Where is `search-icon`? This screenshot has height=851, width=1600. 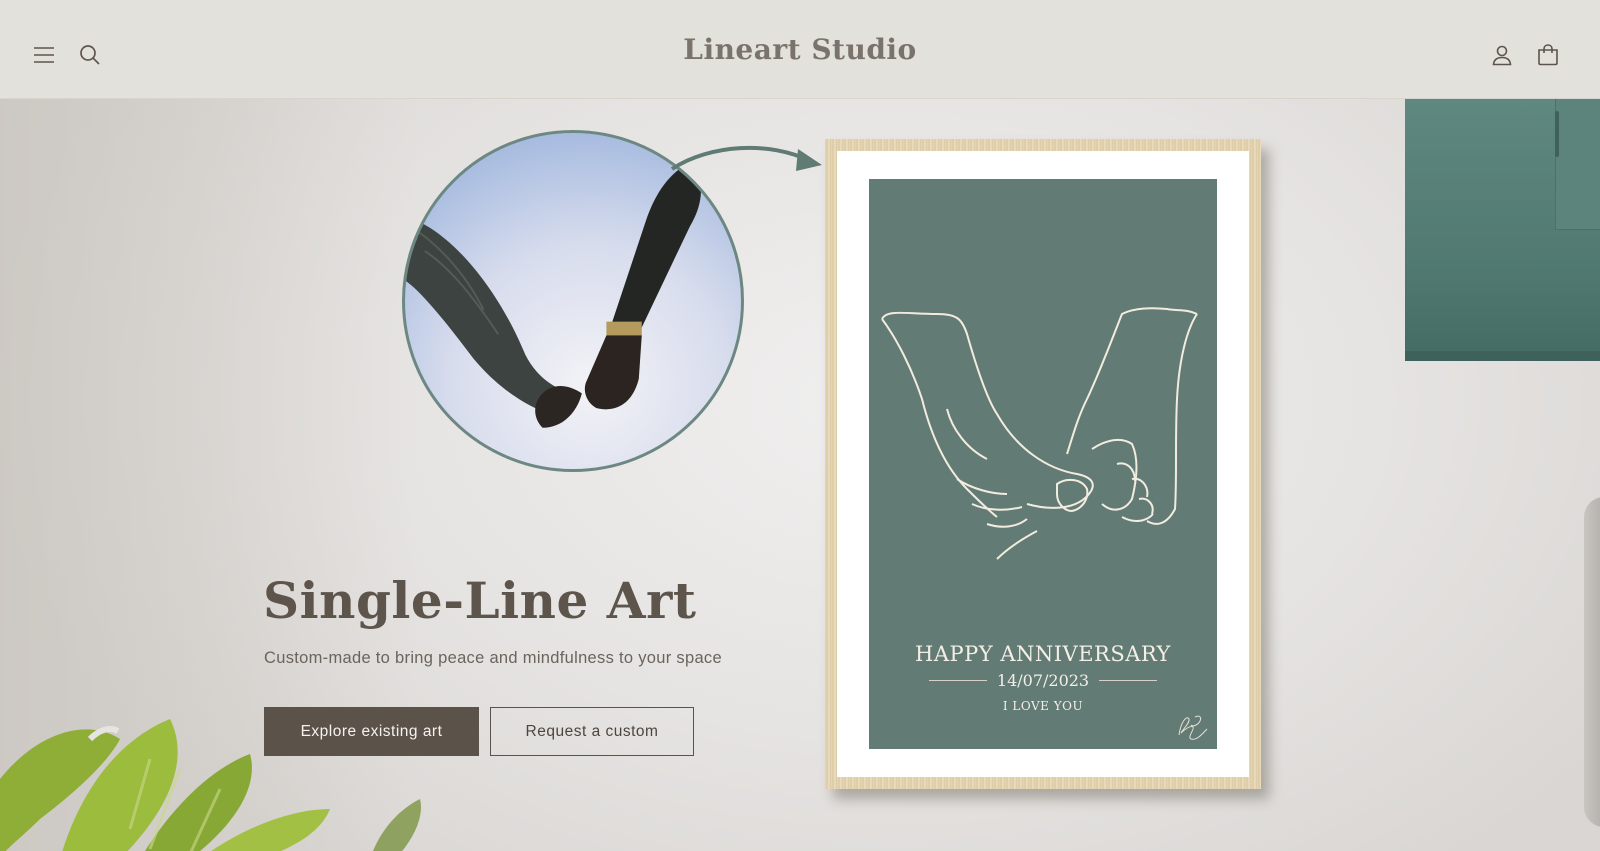
search-icon is located at coordinates (90, 55).